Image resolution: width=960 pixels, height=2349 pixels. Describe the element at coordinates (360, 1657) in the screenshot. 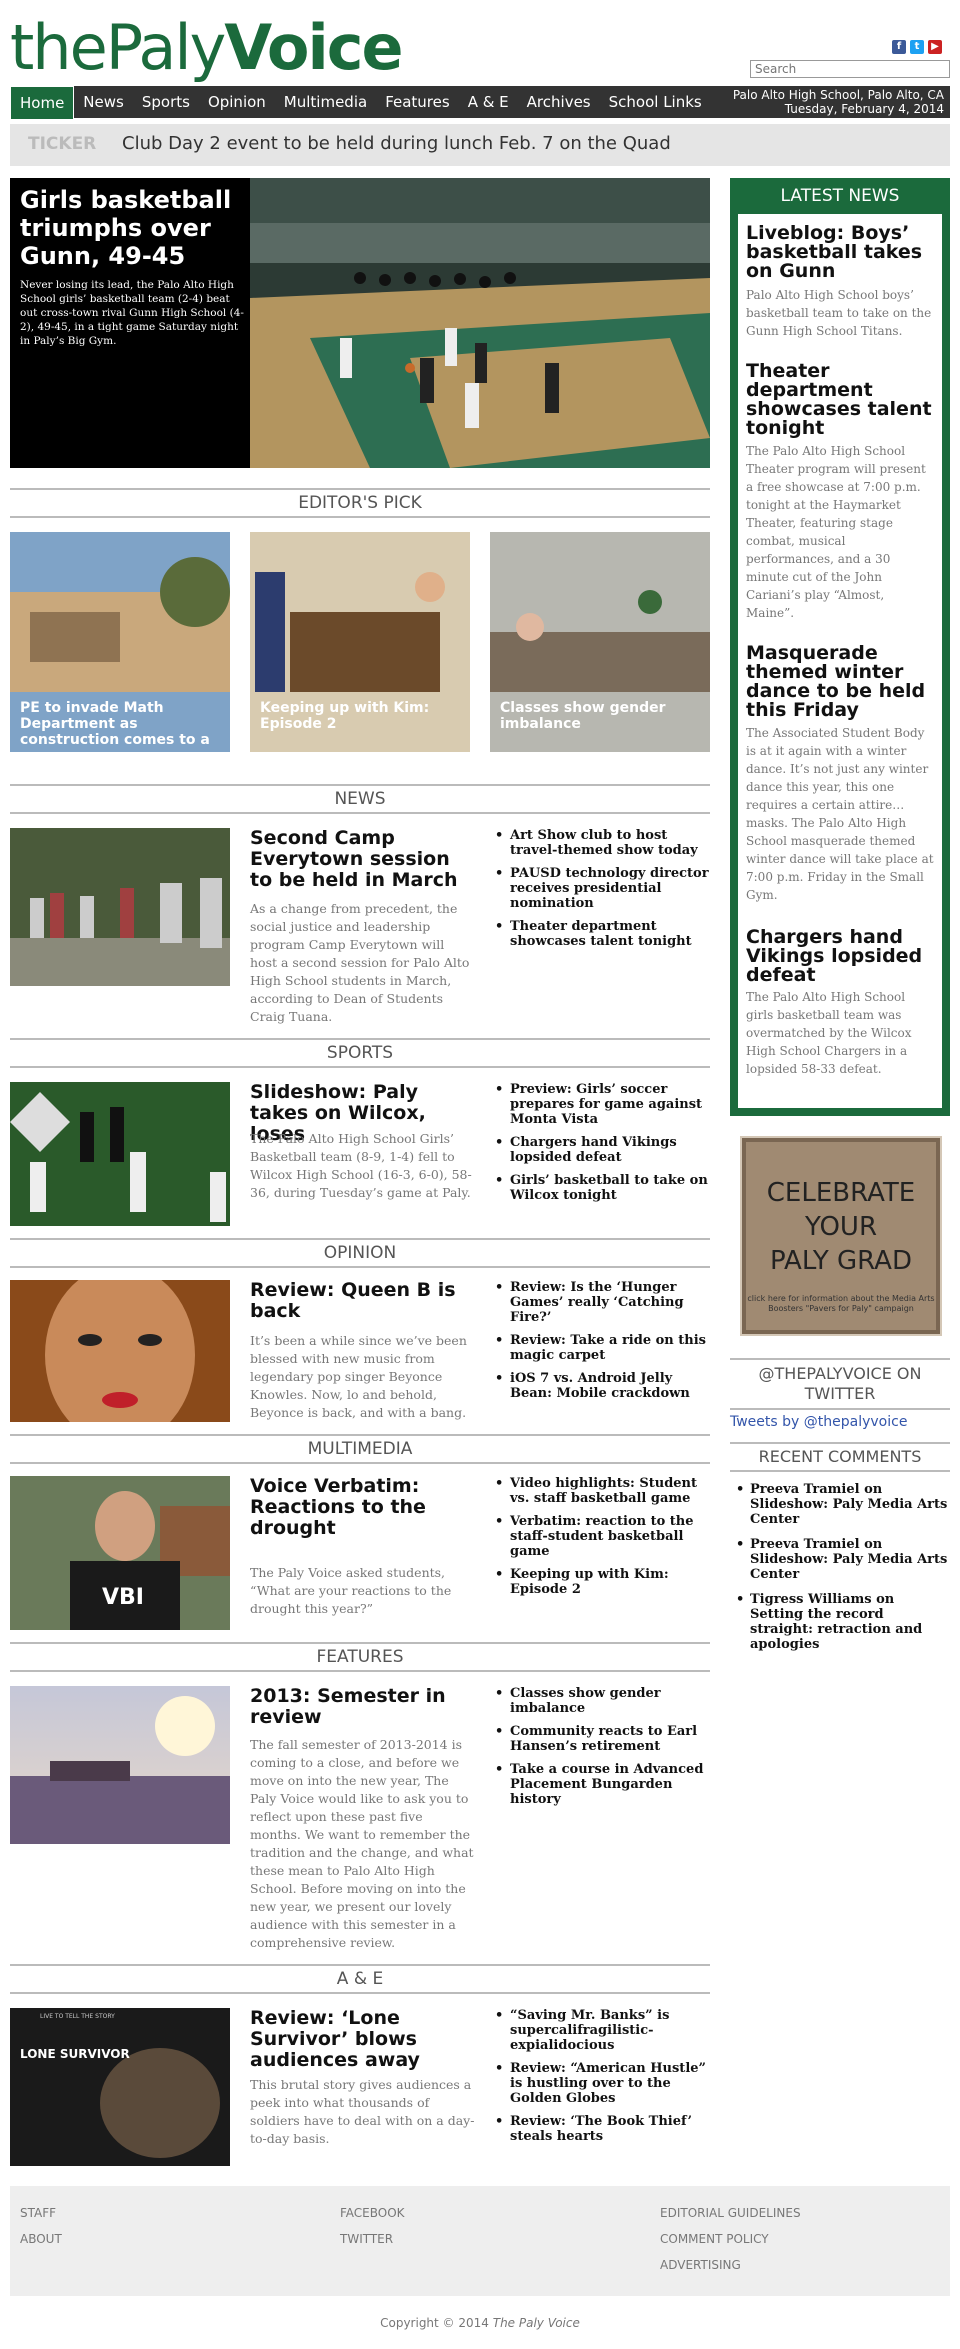

I see `features-heading: FEATURES` at that location.